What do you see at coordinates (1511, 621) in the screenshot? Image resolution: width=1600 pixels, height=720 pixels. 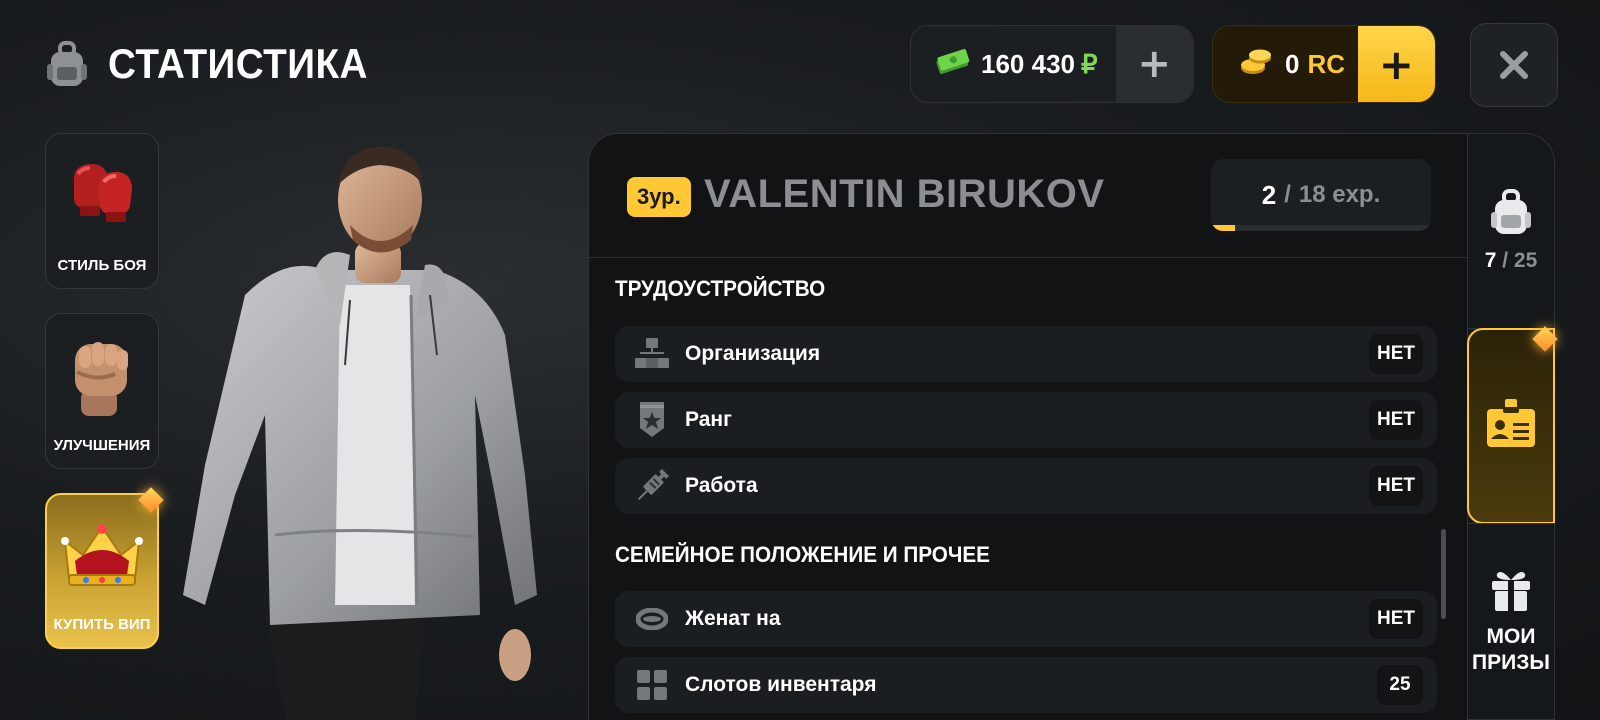 I see `tab-my-prizes: МОИ ПРИЗЫ` at bounding box center [1511, 621].